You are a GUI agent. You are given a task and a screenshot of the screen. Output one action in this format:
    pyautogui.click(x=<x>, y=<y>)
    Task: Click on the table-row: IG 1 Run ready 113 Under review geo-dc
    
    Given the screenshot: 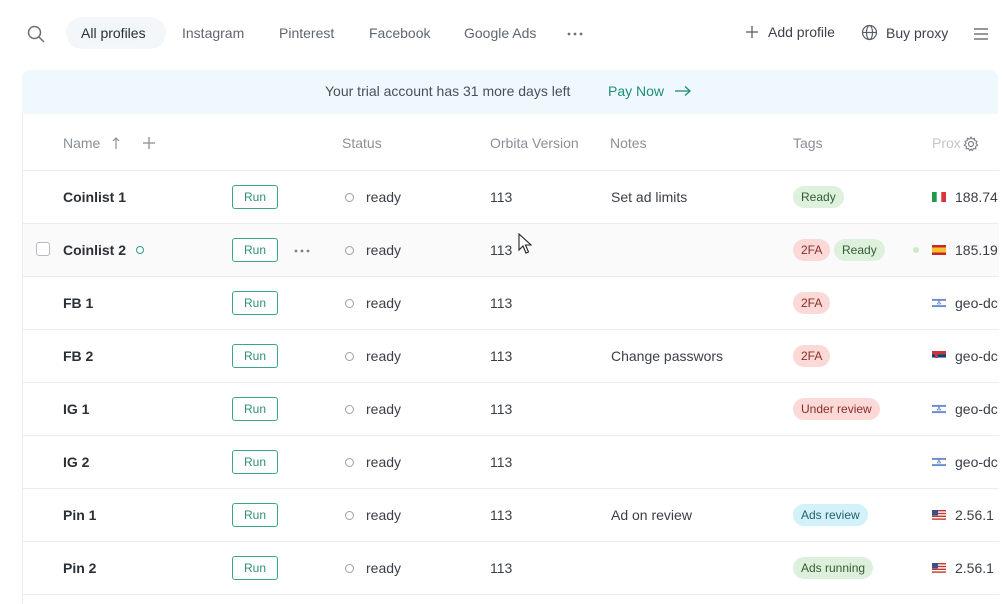 What is the action you would take?
    pyautogui.click(x=511, y=409)
    